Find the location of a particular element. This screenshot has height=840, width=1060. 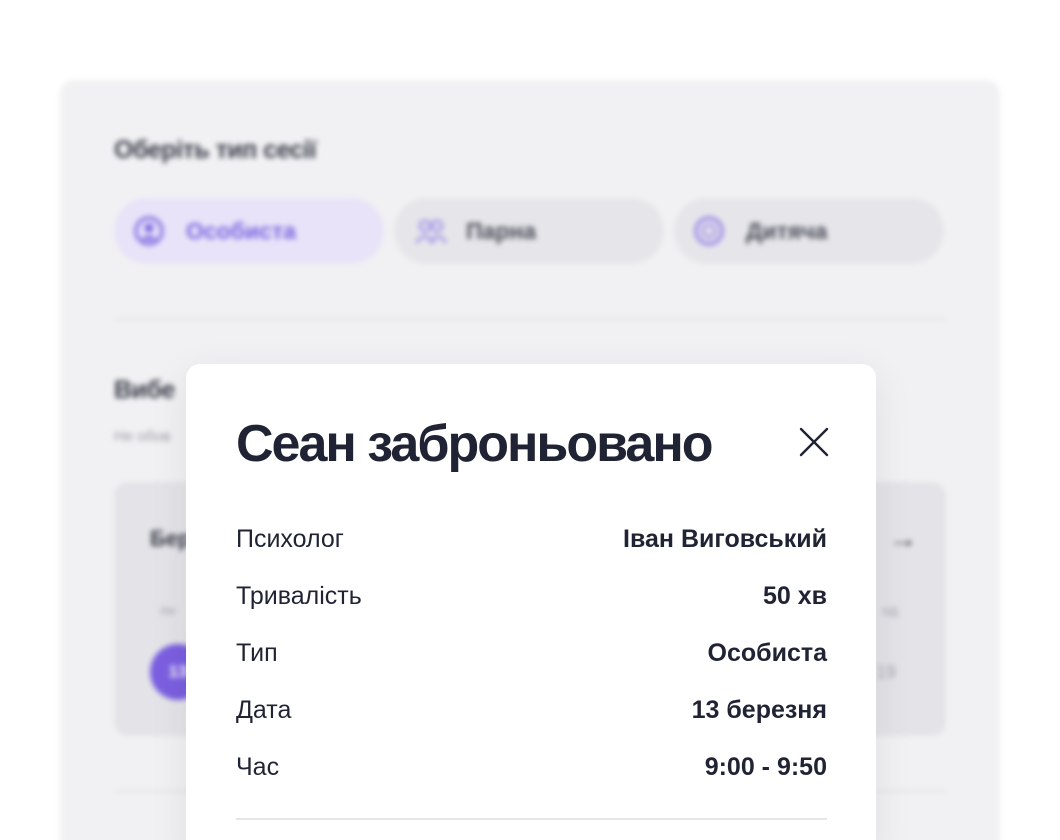

date-section-hint: Не обов is located at coordinates (142, 436).